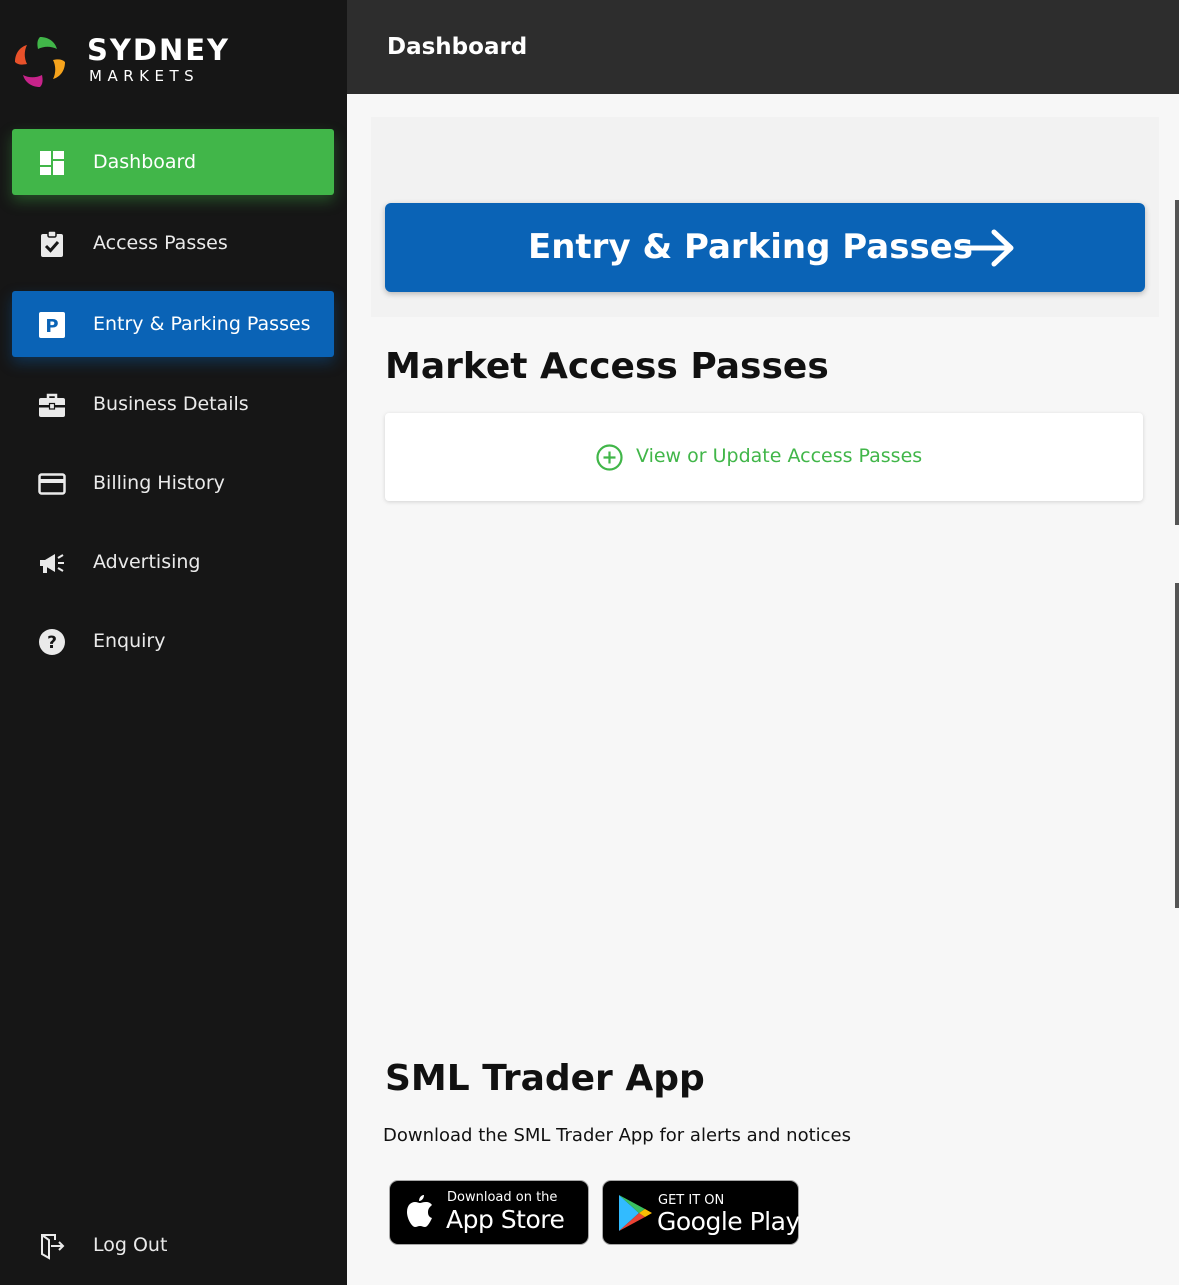 This screenshot has height=1285, width=1179. Describe the element at coordinates (160, 243) in the screenshot. I see `sidebar-item-label: Access Passes` at that location.